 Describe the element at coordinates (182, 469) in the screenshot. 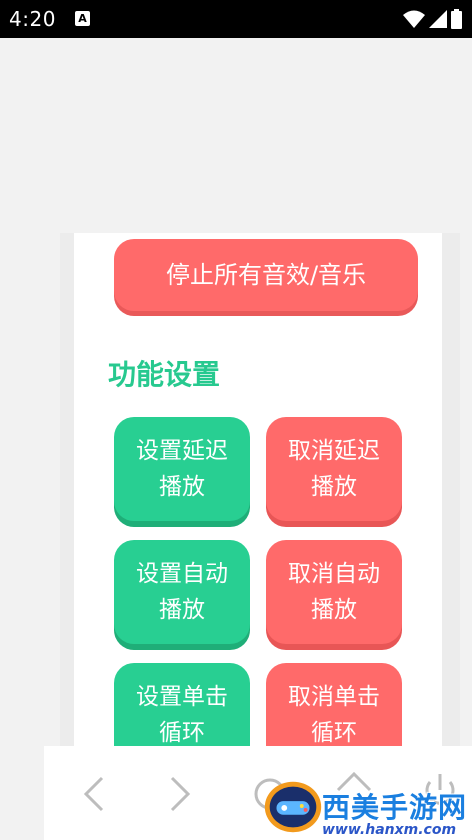

I see `set-delay-play-button: 设置延迟 播放` at that location.